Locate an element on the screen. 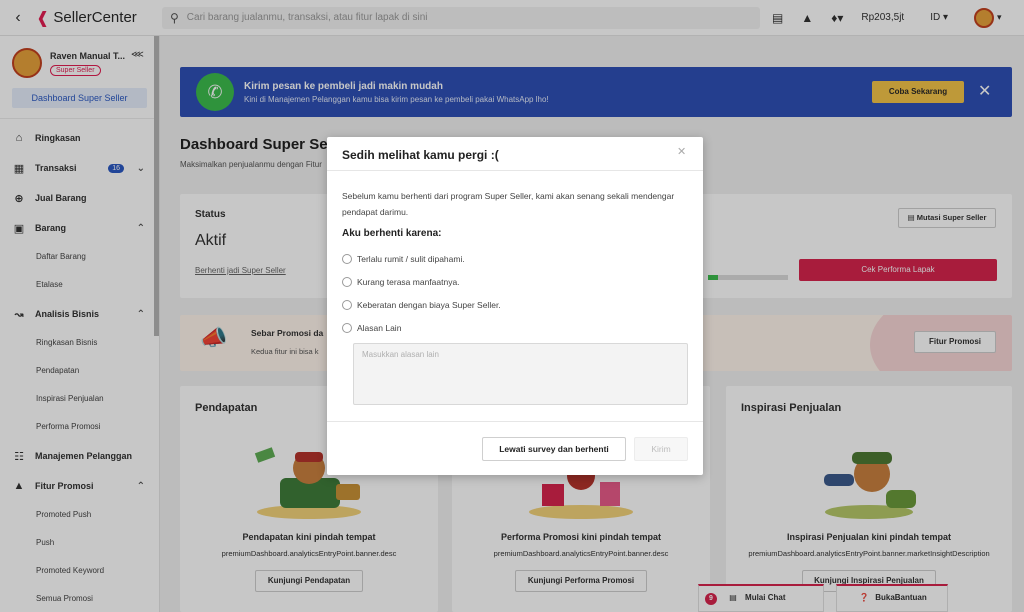  reason-option-4: Alasan Lain is located at coordinates (371, 328).